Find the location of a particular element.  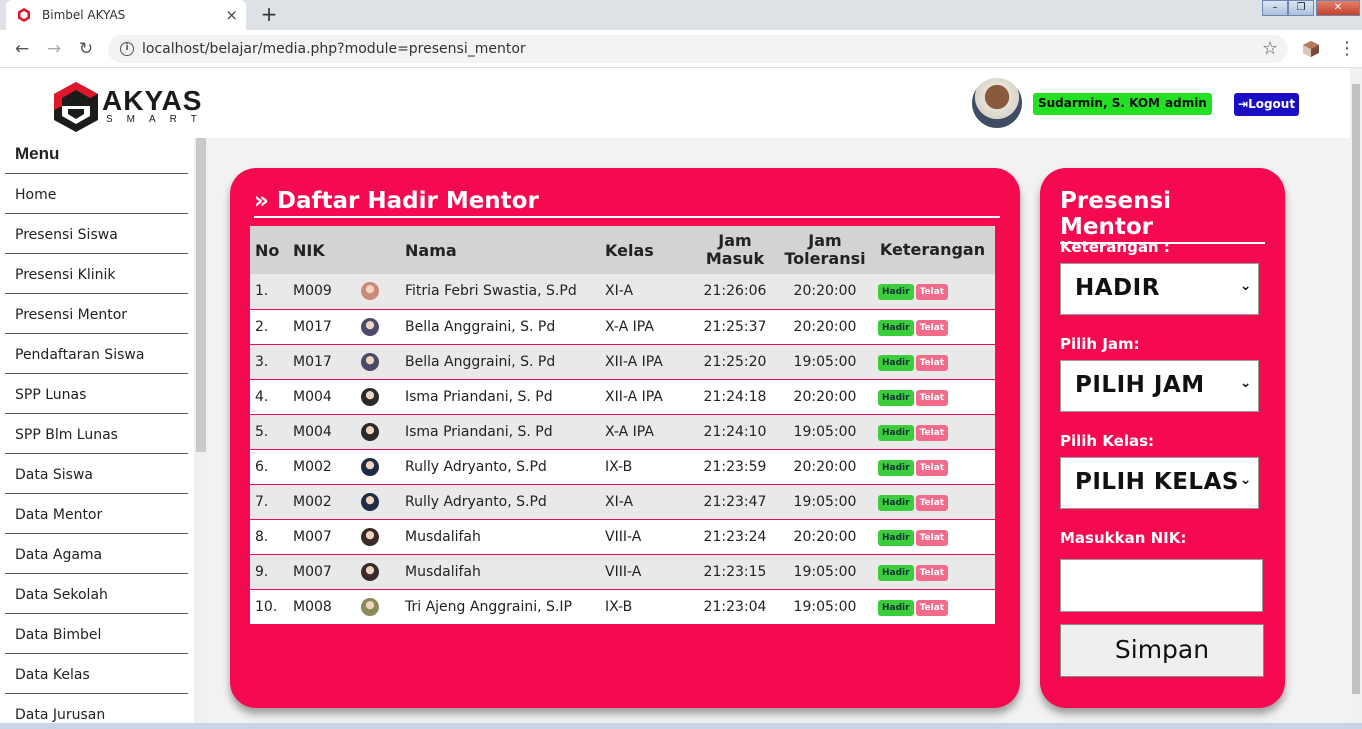

sidebar-item-home: Home is located at coordinates (96, 193).